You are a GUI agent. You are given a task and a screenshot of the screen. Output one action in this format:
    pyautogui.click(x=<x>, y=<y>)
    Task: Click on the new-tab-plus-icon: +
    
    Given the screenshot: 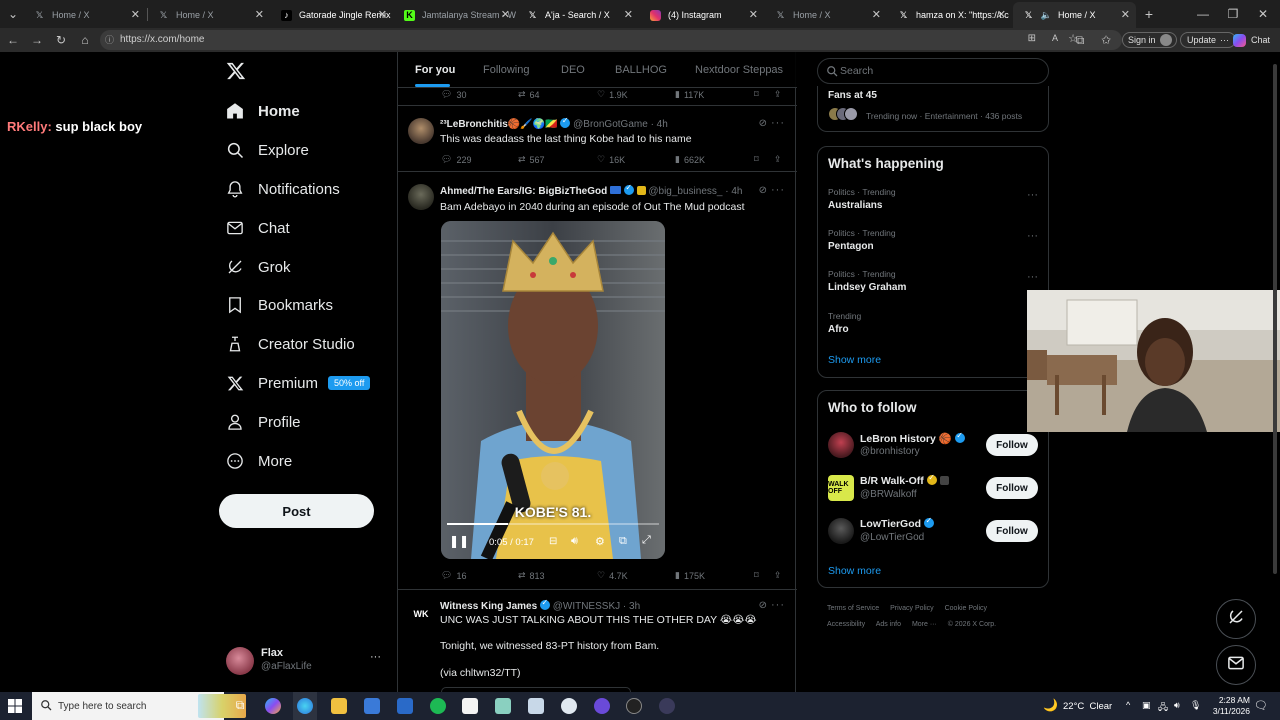 What is the action you would take?
    pyautogui.click(x=1149, y=14)
    